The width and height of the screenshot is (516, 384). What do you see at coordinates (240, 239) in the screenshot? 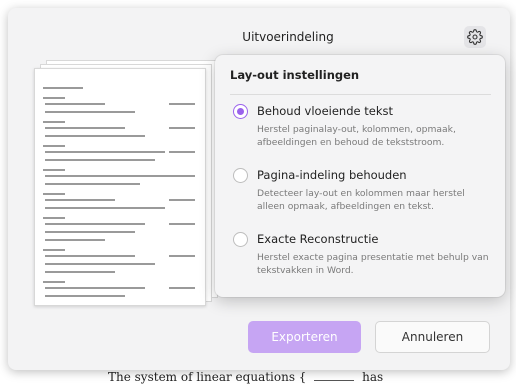
I see `radio-exact-reconstruction` at bounding box center [240, 239].